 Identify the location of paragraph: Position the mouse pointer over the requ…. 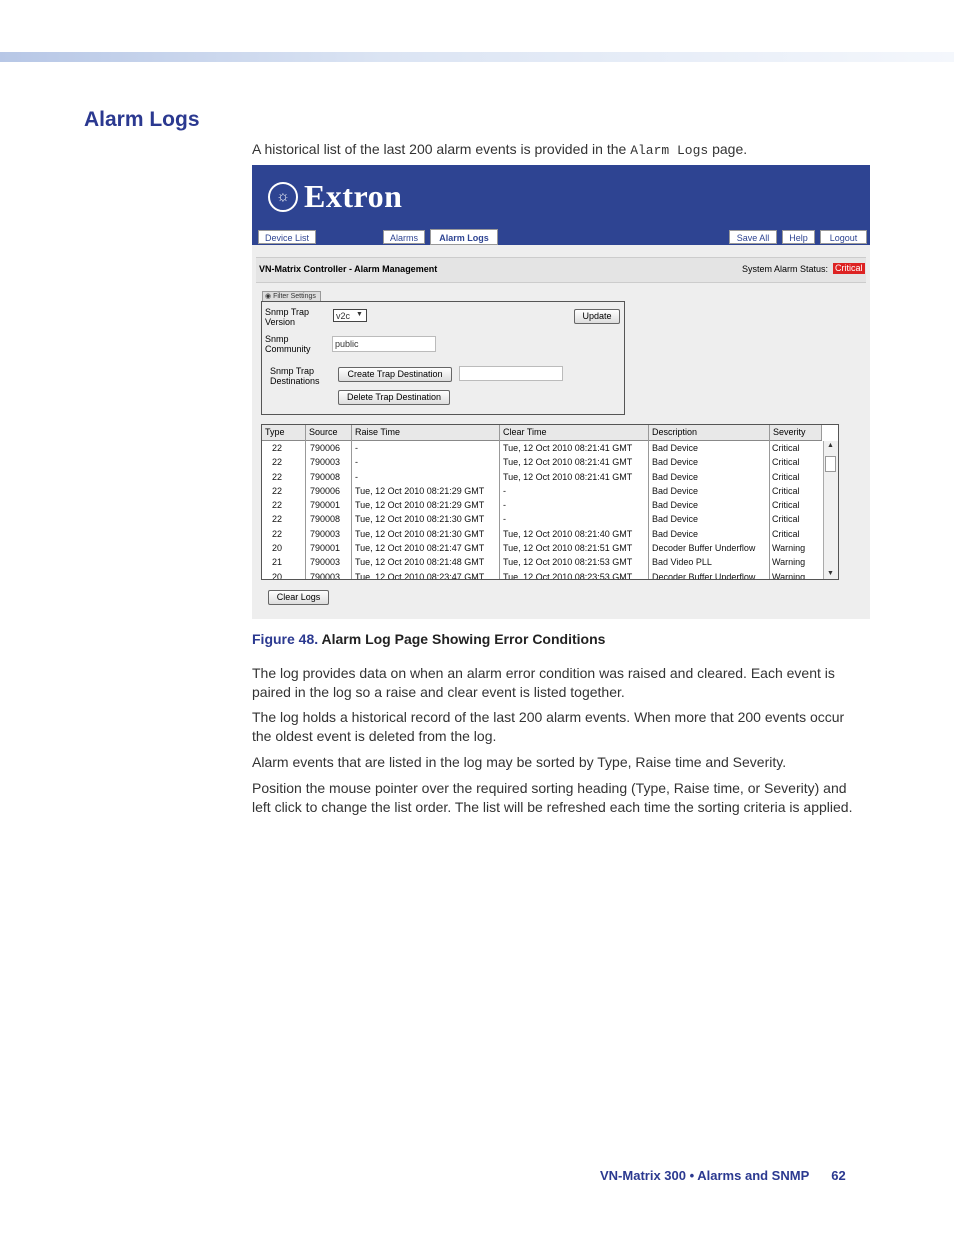
(552, 797).